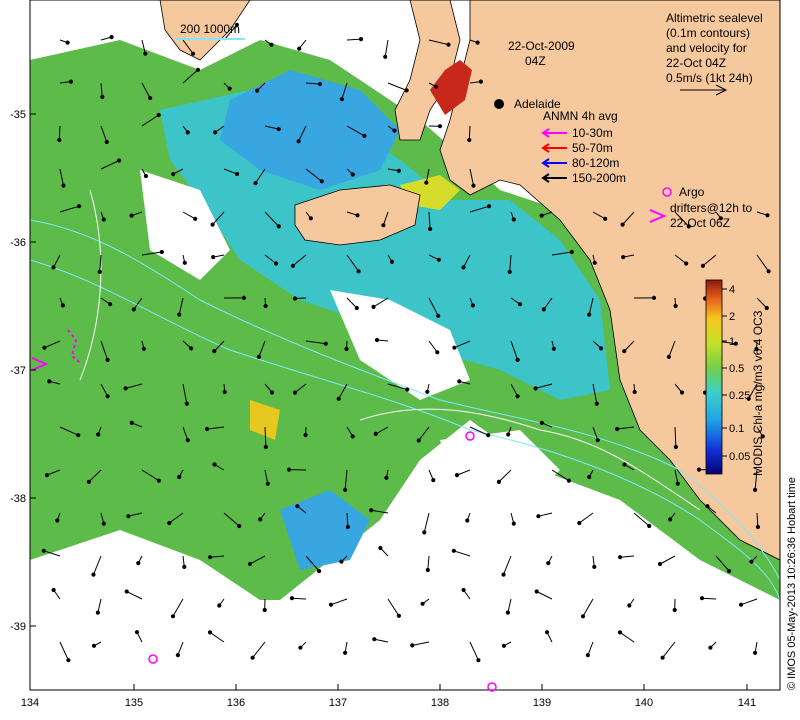  What do you see at coordinates (580, 116) in the screenshot?
I see `anmn-legend-title: ANMN 4h avg` at bounding box center [580, 116].